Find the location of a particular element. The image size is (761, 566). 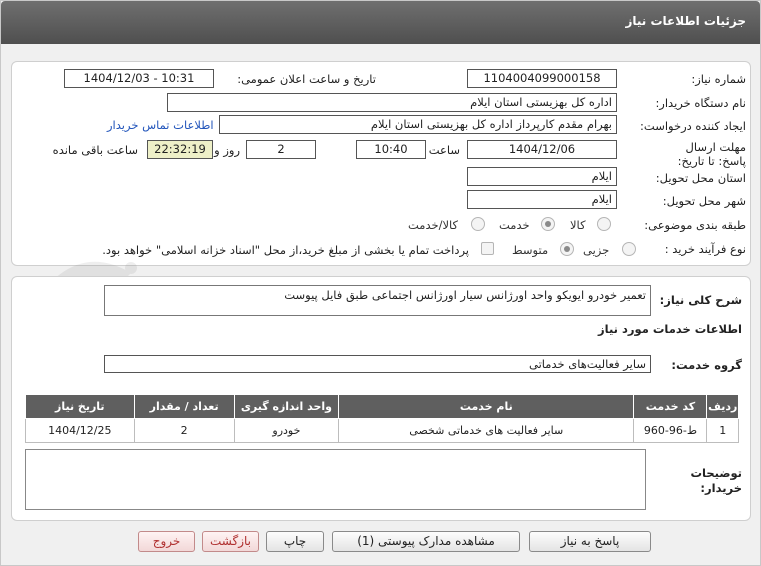

process-option-minor-radio is located at coordinates (629, 249).